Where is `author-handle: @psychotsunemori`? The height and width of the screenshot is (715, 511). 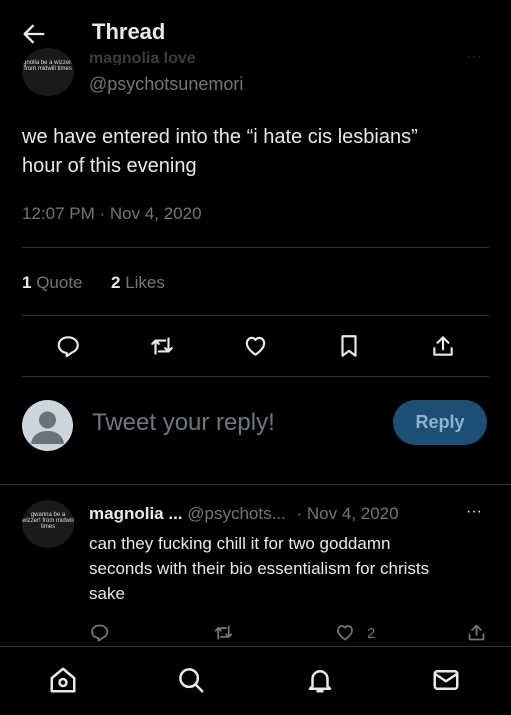 author-handle: @psychotsunemori is located at coordinates (166, 84).